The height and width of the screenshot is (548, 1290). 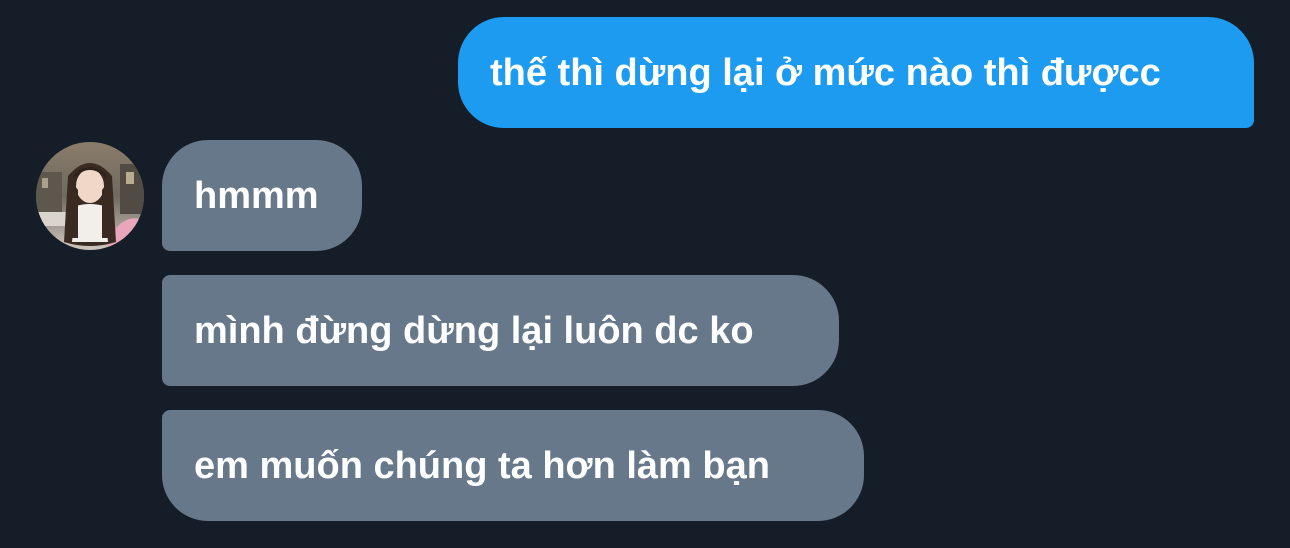 What do you see at coordinates (482, 465) in the screenshot?
I see `message-text: em muốn chúng ta hơn làm bạn` at bounding box center [482, 465].